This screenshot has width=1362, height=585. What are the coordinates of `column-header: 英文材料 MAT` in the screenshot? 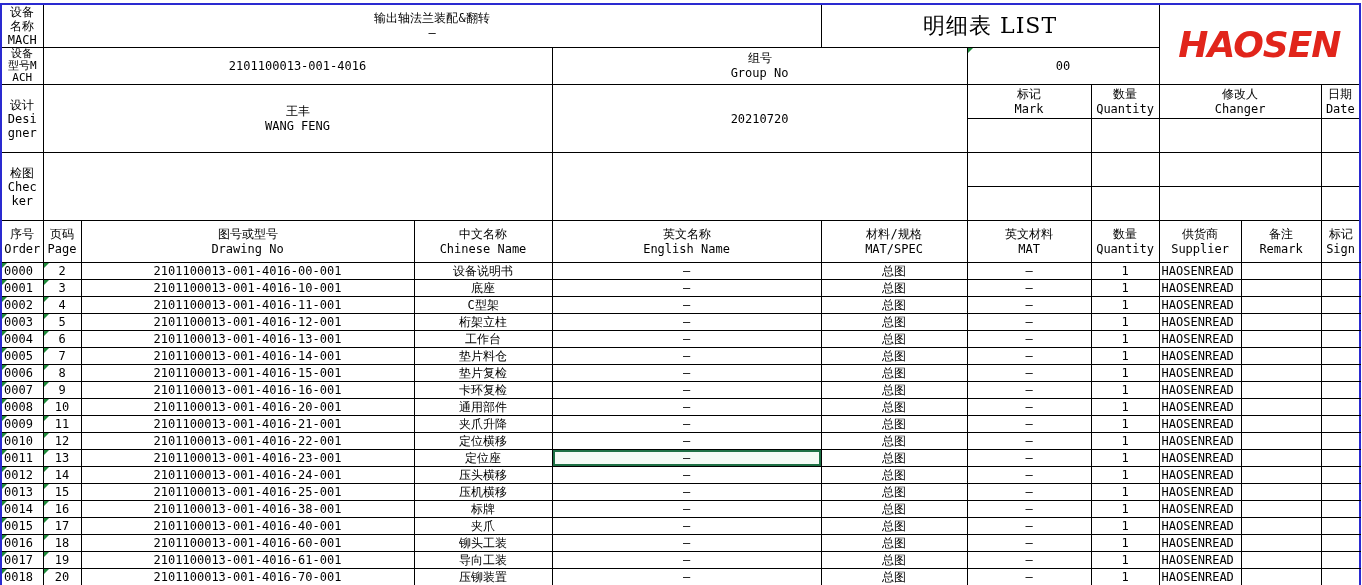 It's located at (1029, 241).